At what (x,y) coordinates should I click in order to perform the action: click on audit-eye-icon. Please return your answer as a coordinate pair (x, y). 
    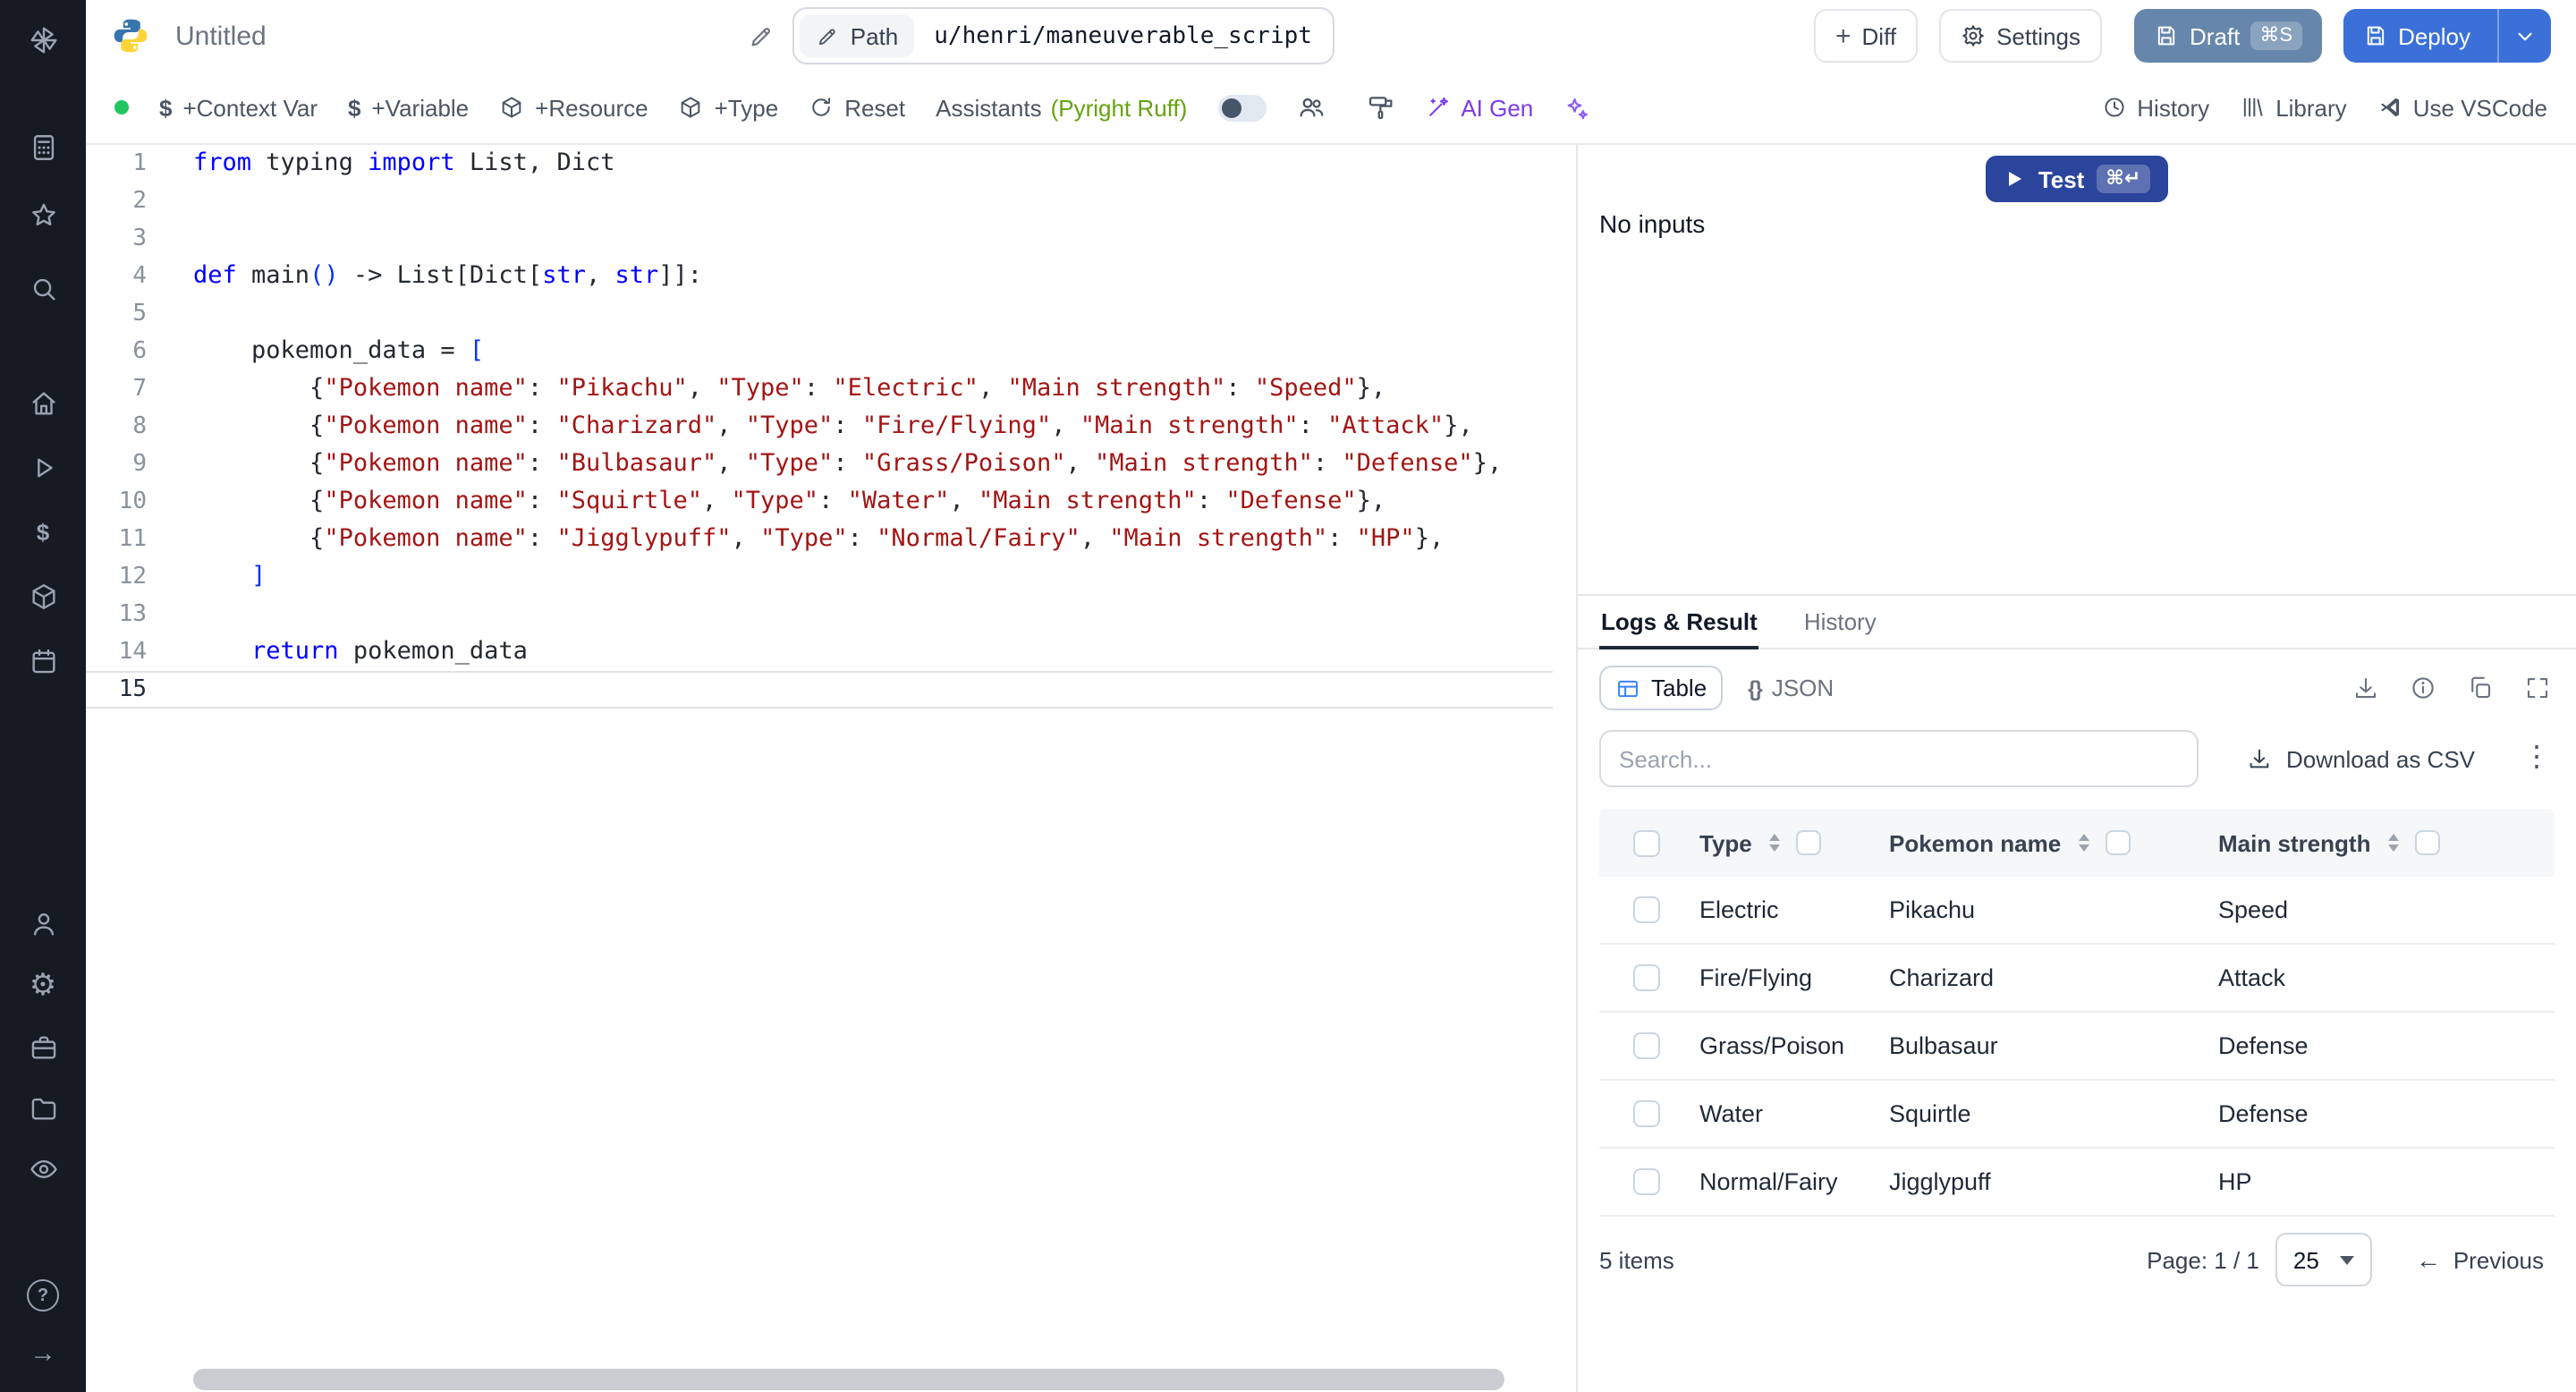
    Looking at the image, I should click on (43, 1168).